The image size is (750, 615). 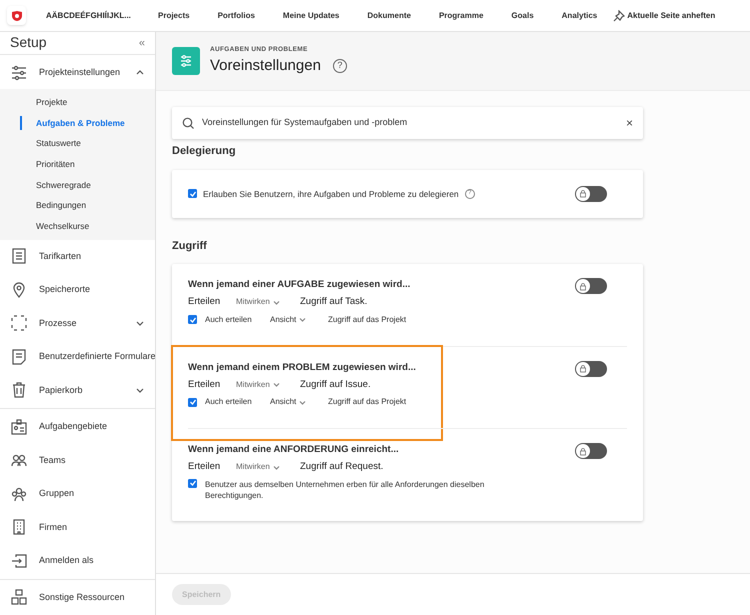 What do you see at coordinates (77, 323) in the screenshot?
I see `sidebar-item: Prozesse` at bounding box center [77, 323].